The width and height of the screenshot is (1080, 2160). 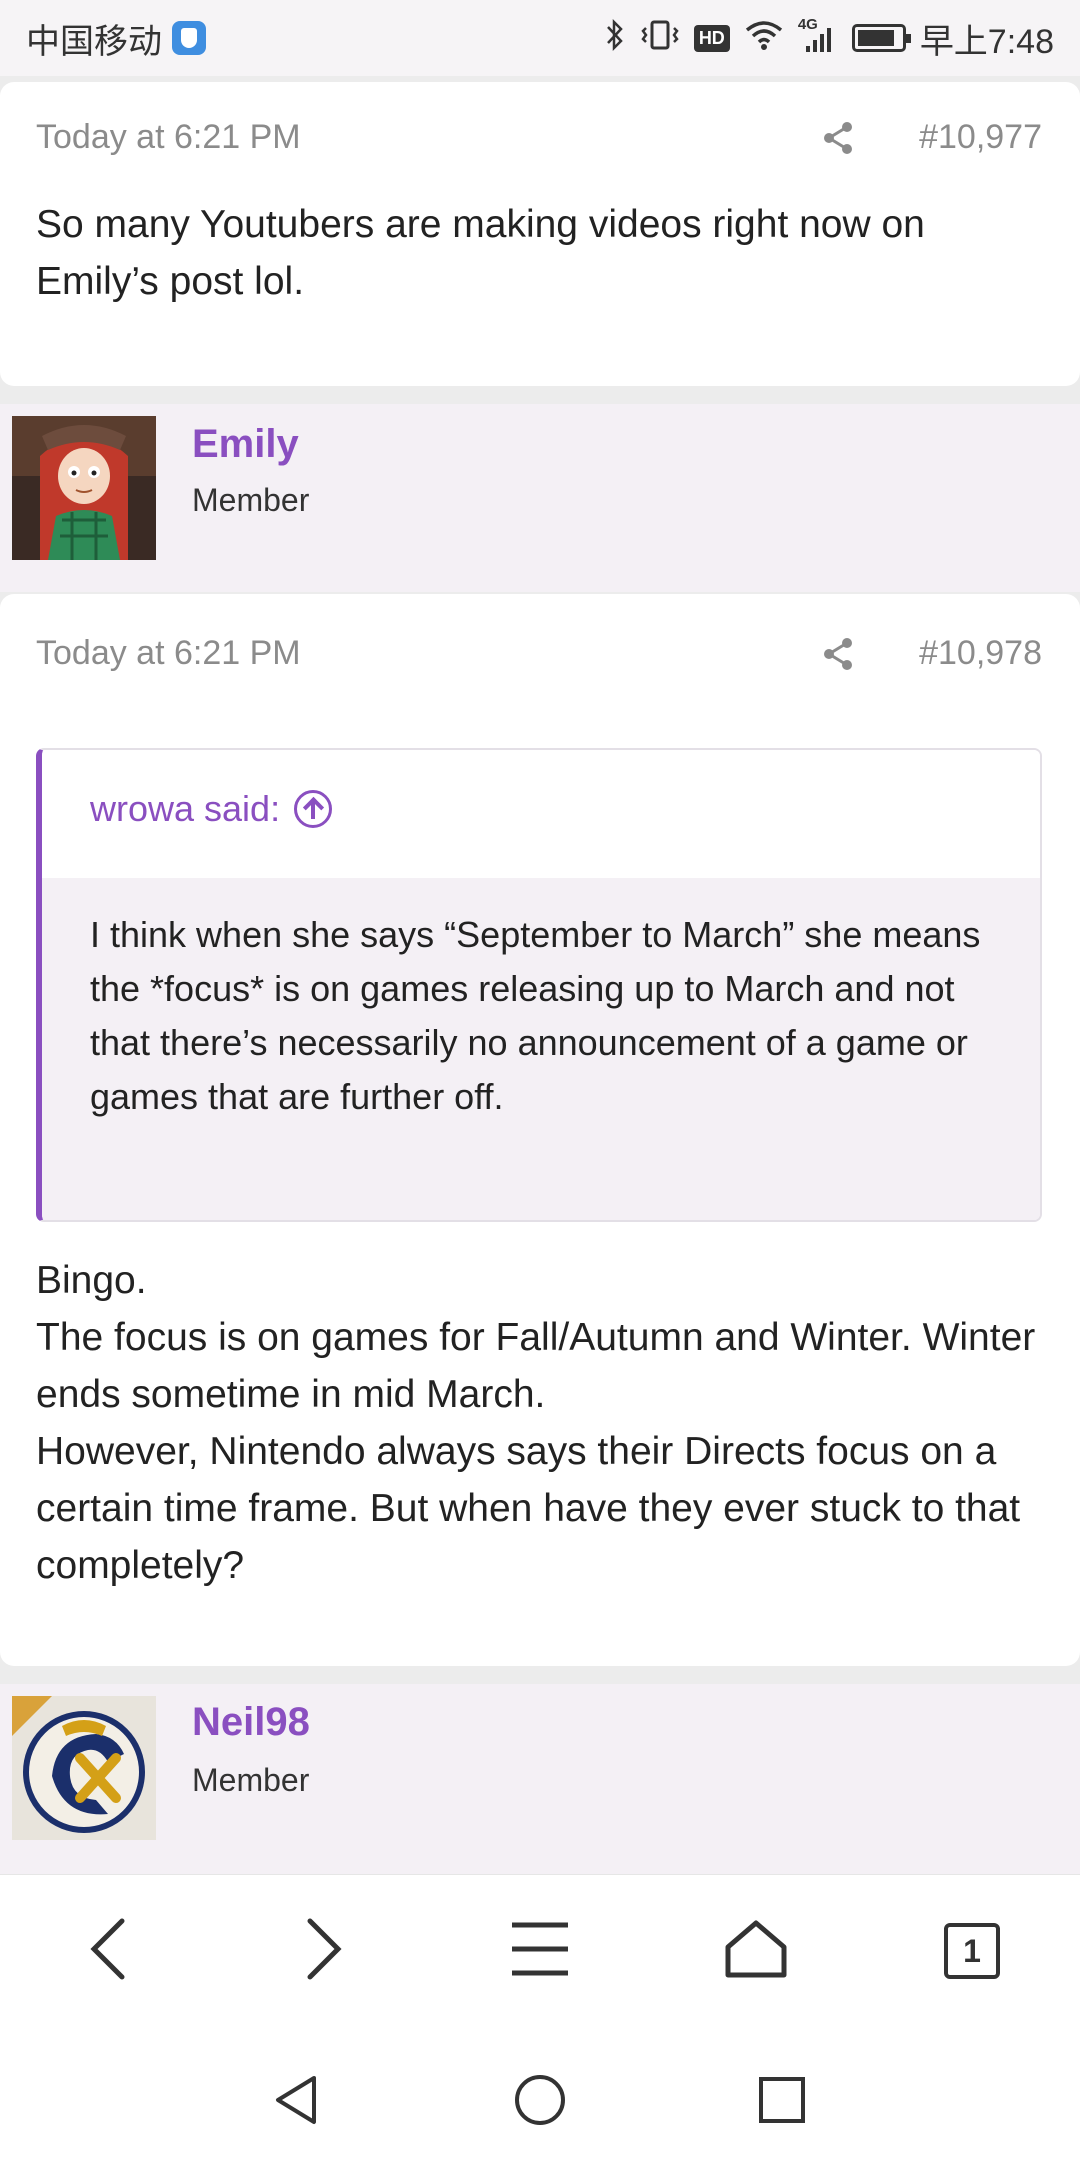 I want to click on vibrate-icon, so click(x=660, y=38).